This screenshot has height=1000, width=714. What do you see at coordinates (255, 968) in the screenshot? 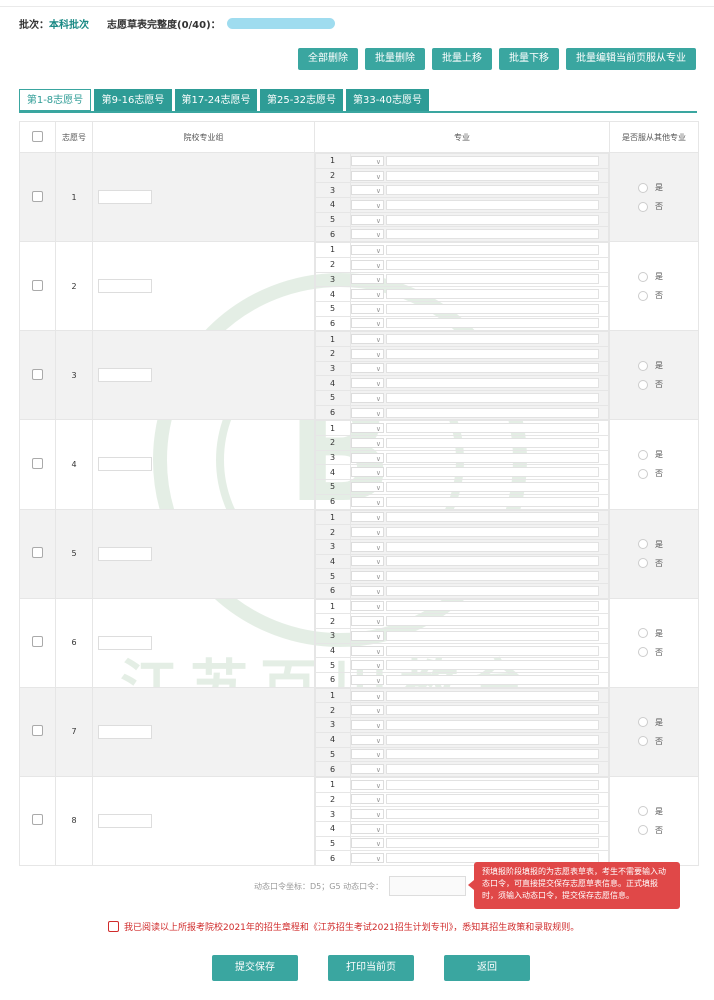
I see `submit-save-button: 提交保存` at bounding box center [255, 968].